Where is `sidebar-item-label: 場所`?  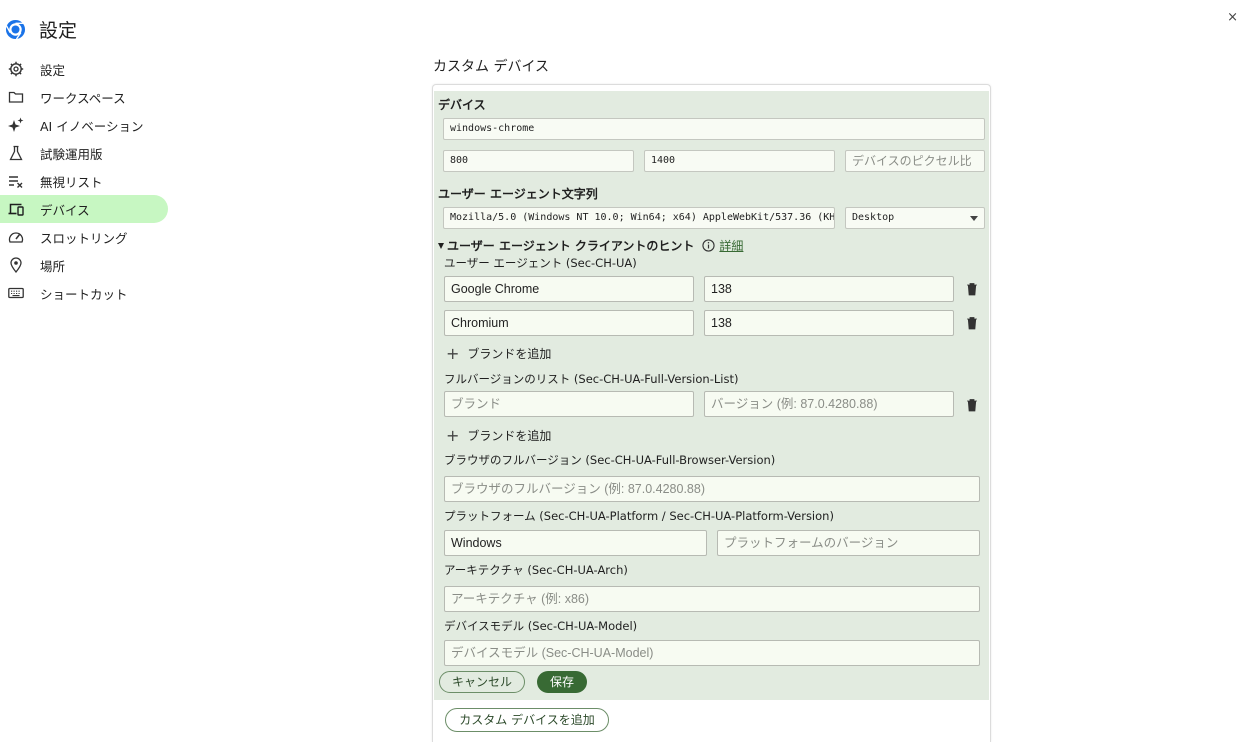
sidebar-item-label: 場所 is located at coordinates (53, 266).